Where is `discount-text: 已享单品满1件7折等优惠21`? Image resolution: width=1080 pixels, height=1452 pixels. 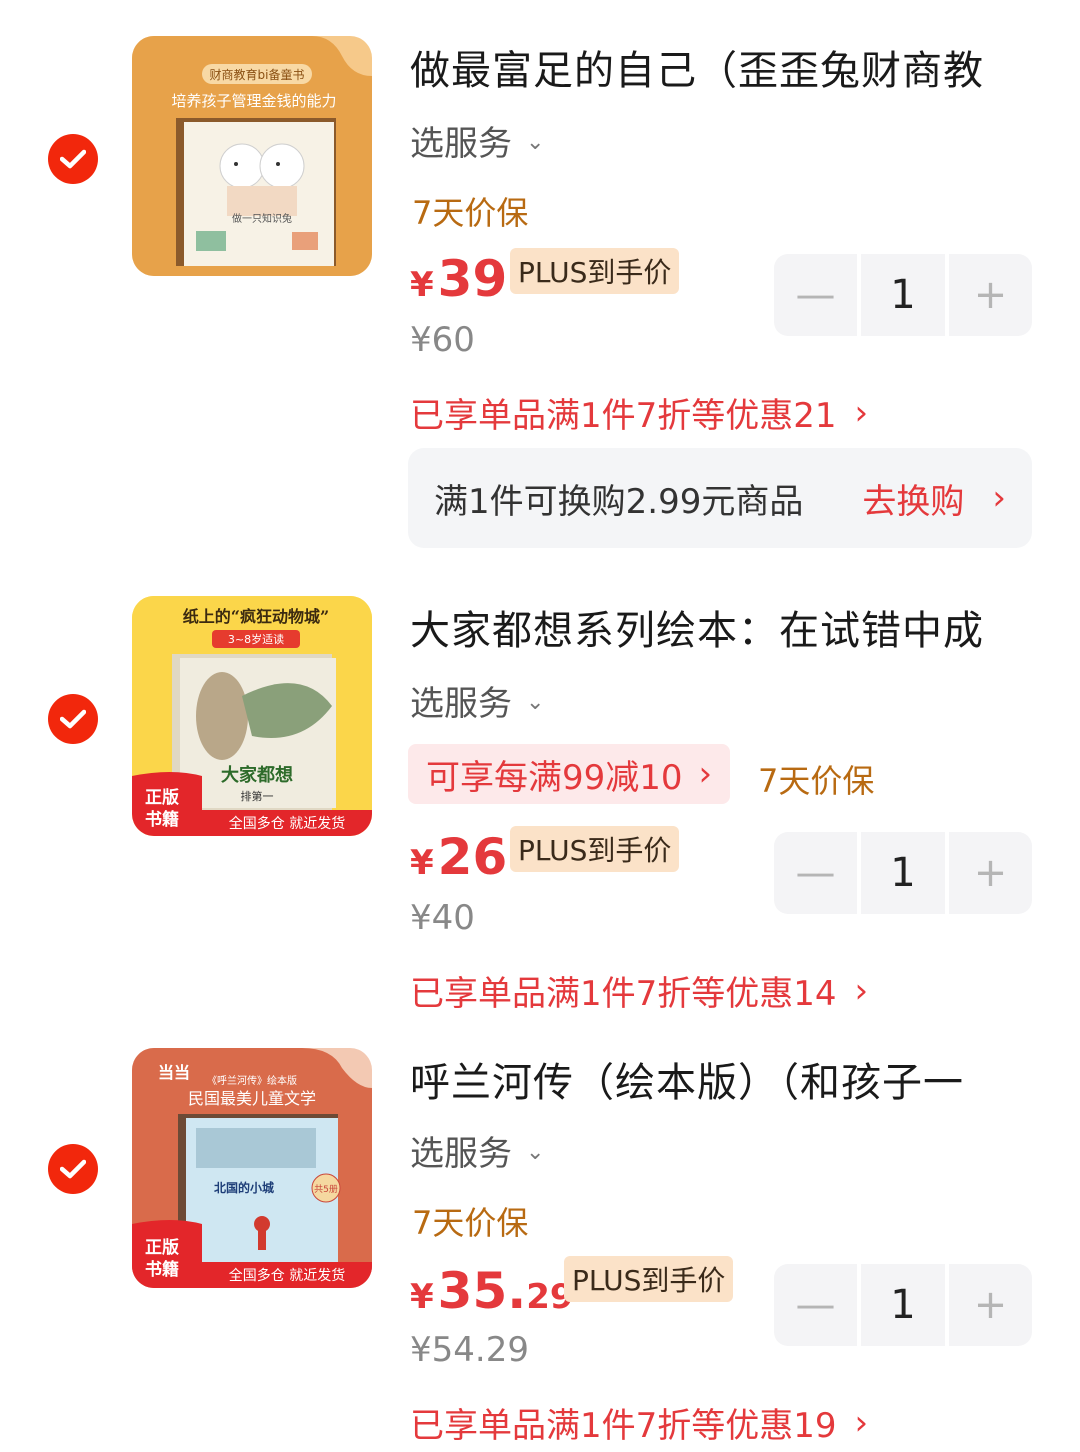 discount-text: 已享单品满1件7折等优惠21 is located at coordinates (623, 416).